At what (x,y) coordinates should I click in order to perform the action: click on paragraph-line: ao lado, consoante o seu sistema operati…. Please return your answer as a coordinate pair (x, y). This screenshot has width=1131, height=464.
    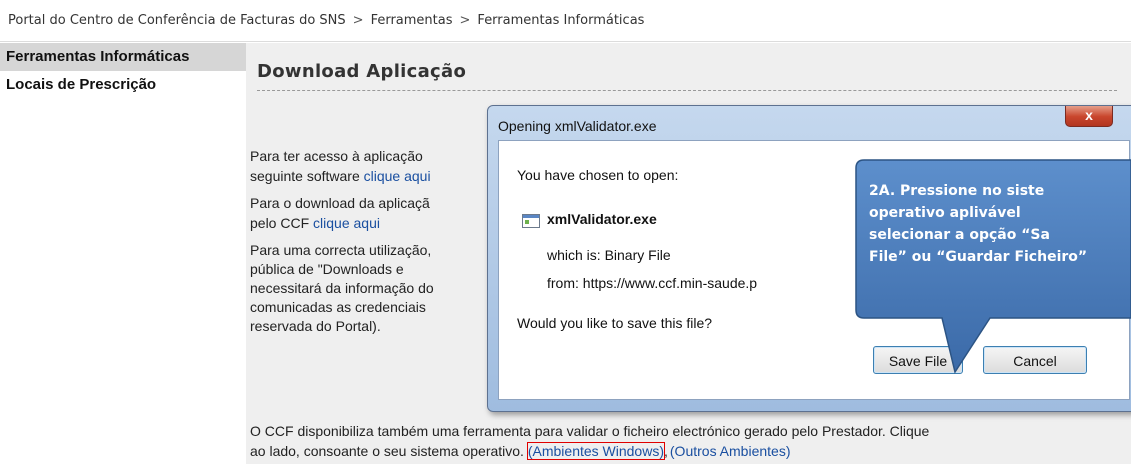
    Looking at the image, I should click on (589, 451).